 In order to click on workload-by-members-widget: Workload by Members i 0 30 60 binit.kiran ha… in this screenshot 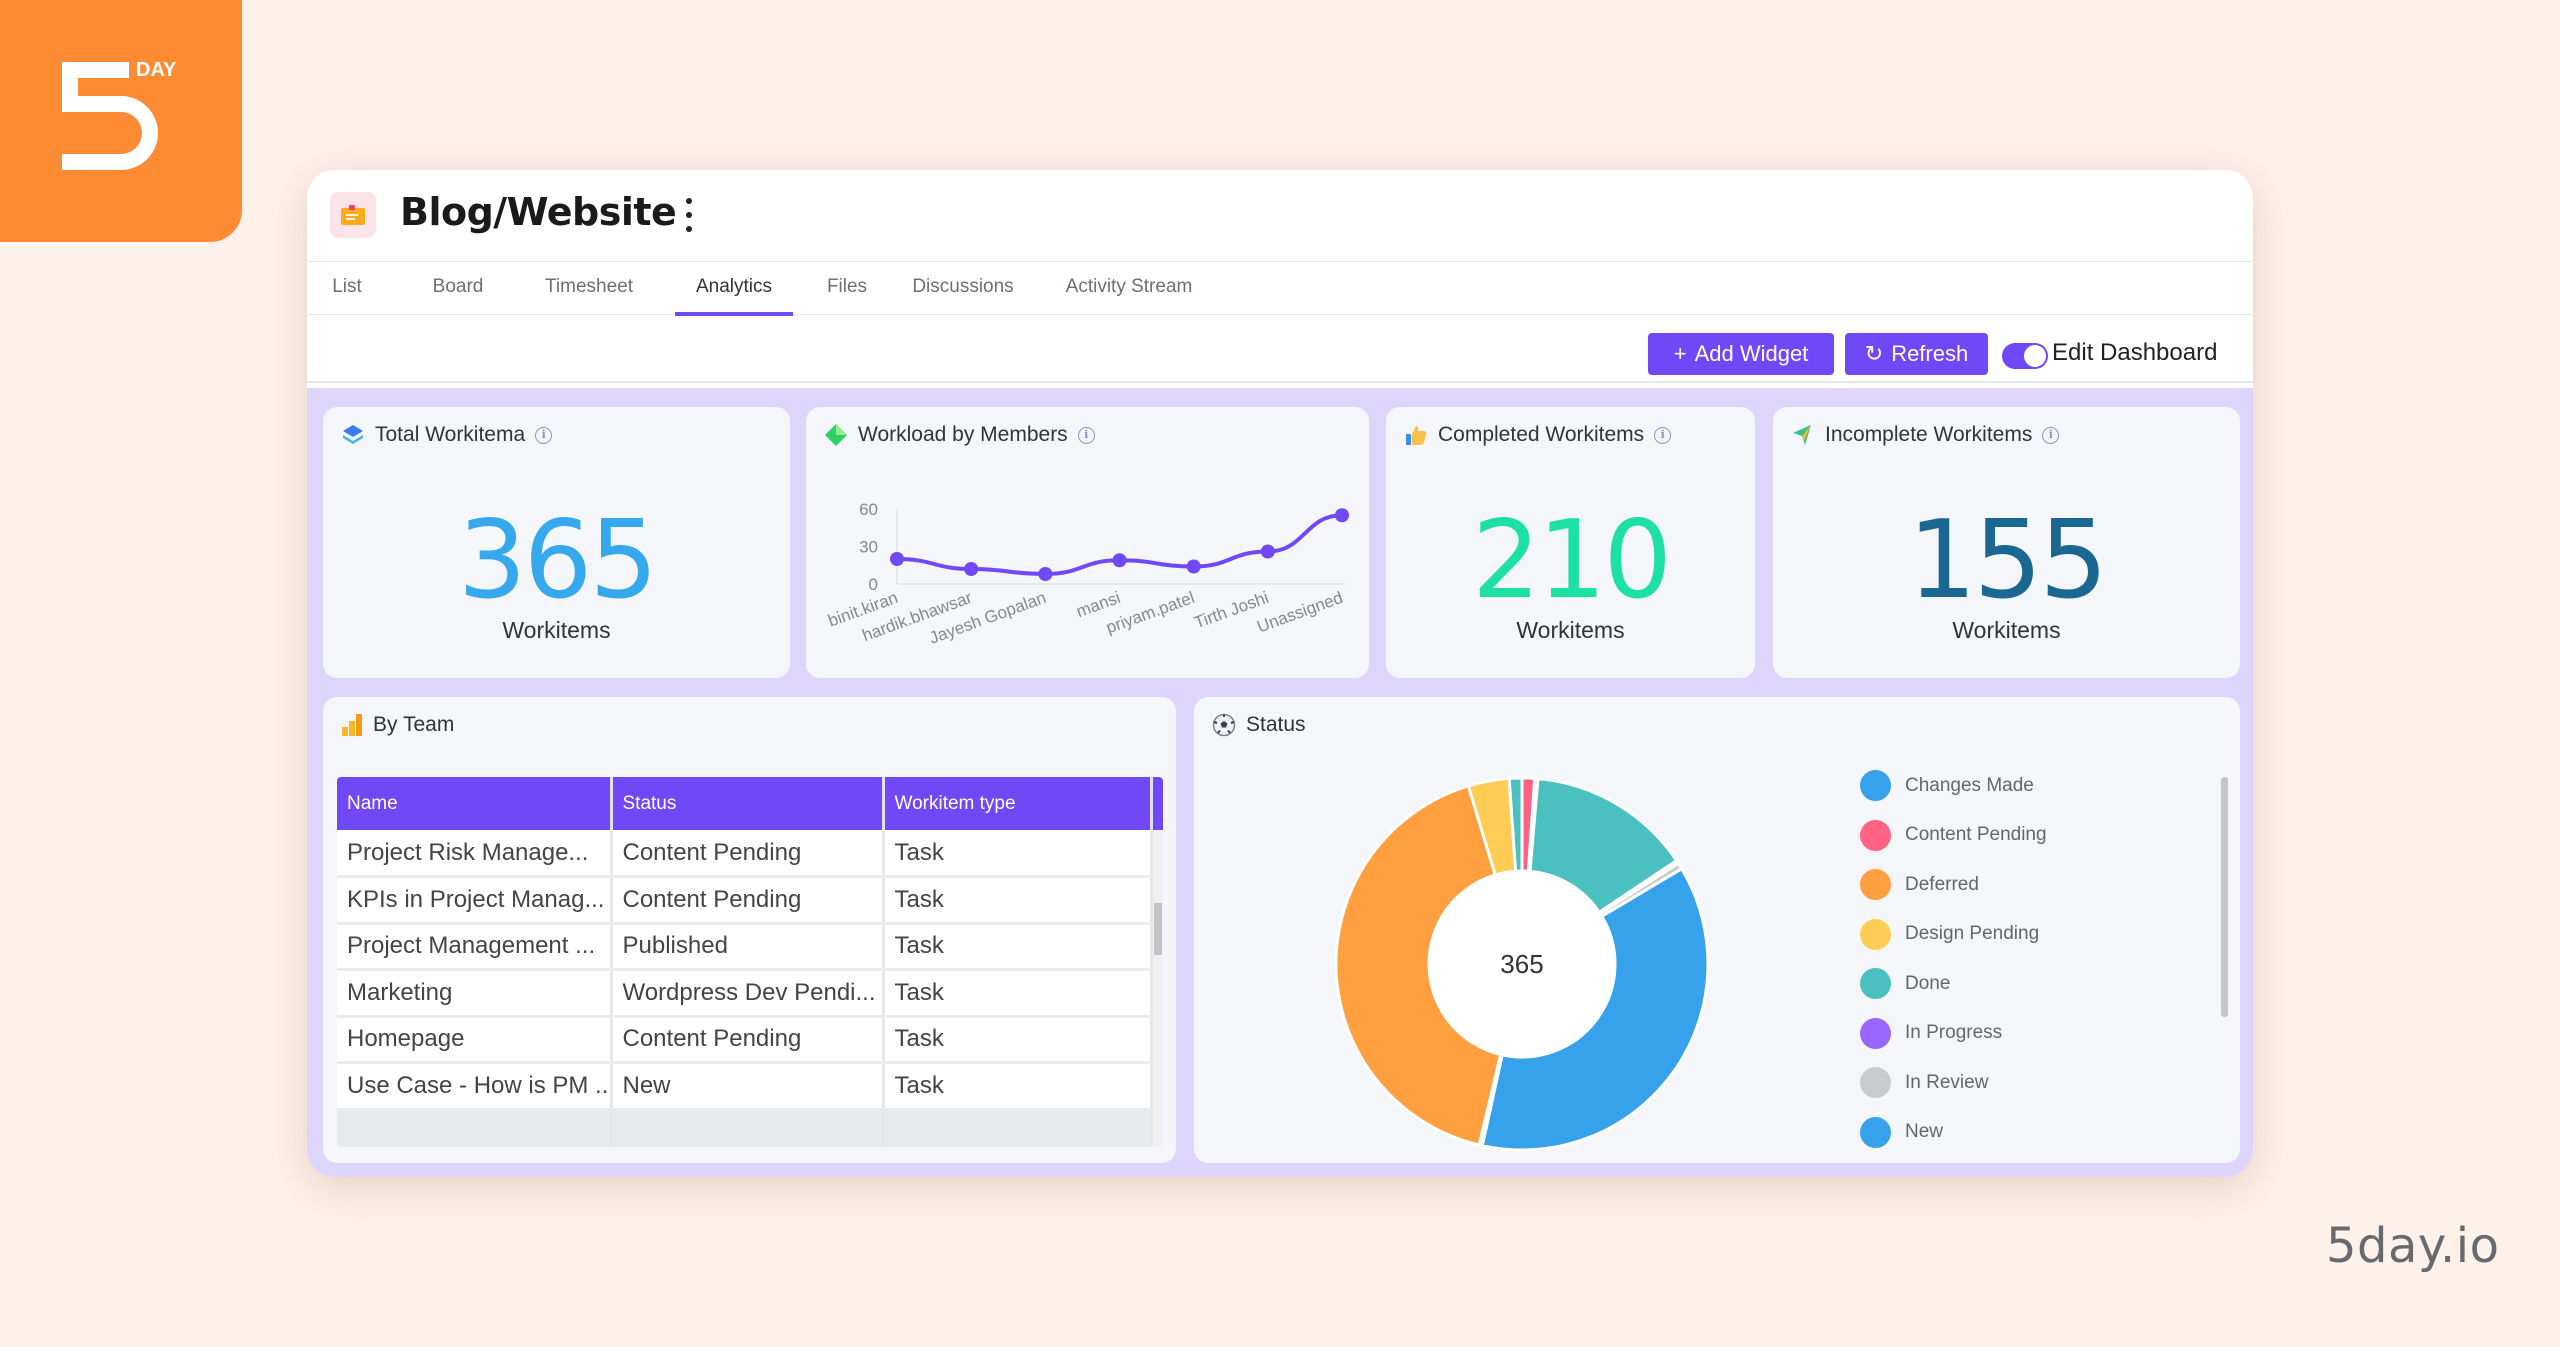, I will do `click(1087, 542)`.